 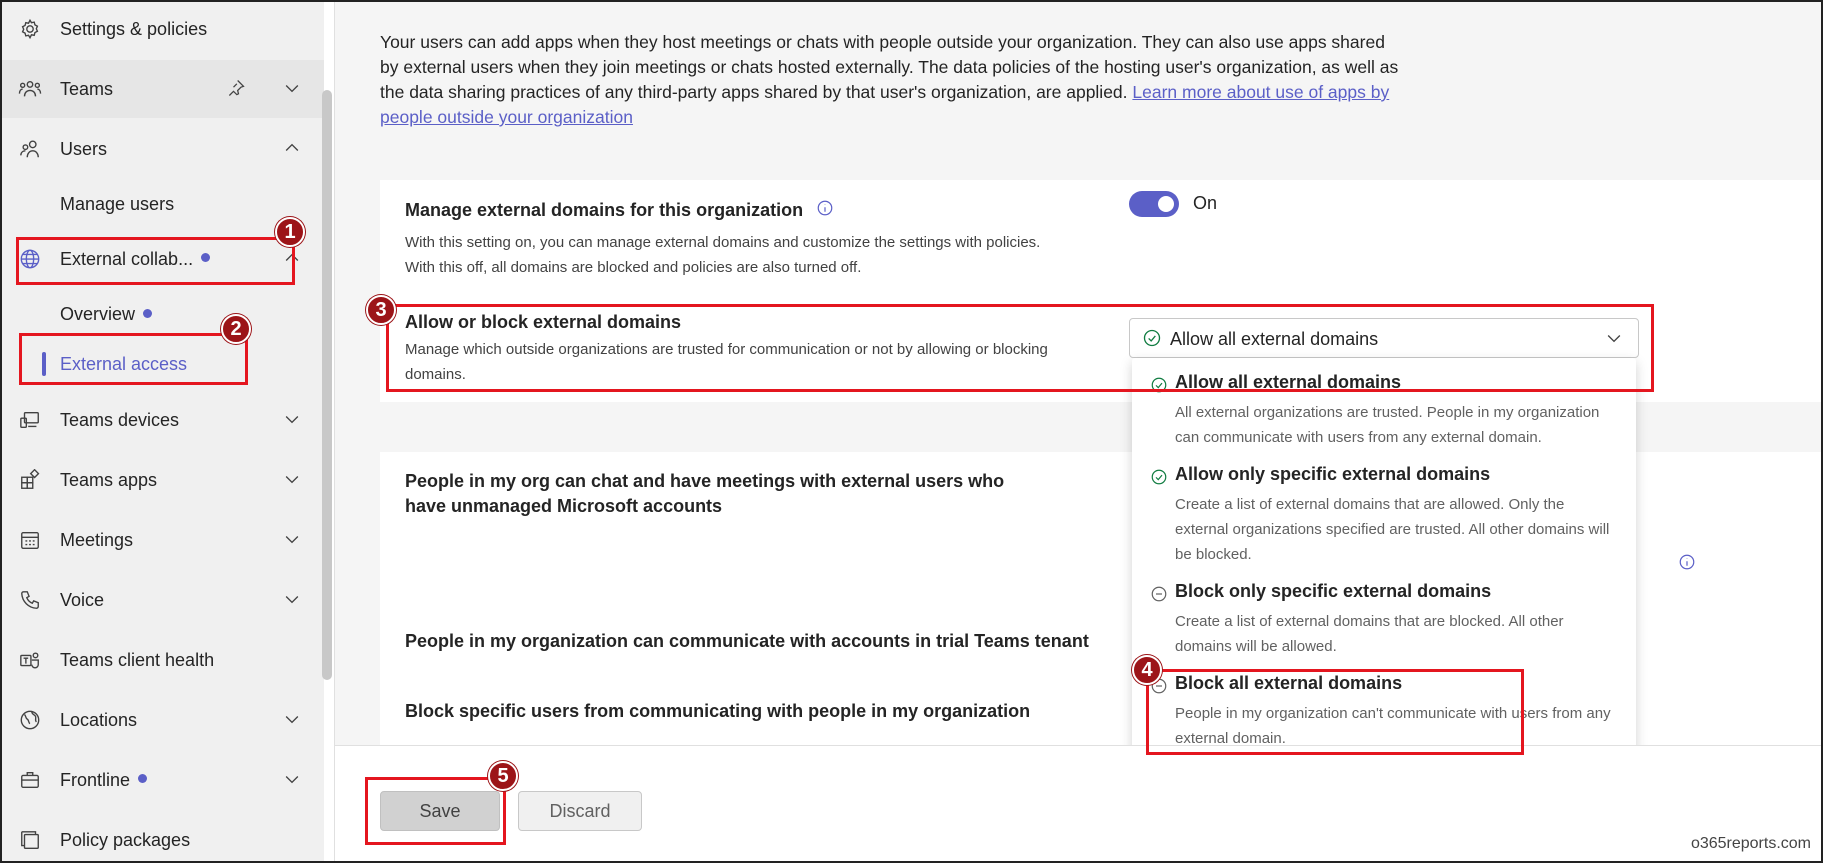 I want to click on sidebar-item-label: Teams devices, so click(x=120, y=419).